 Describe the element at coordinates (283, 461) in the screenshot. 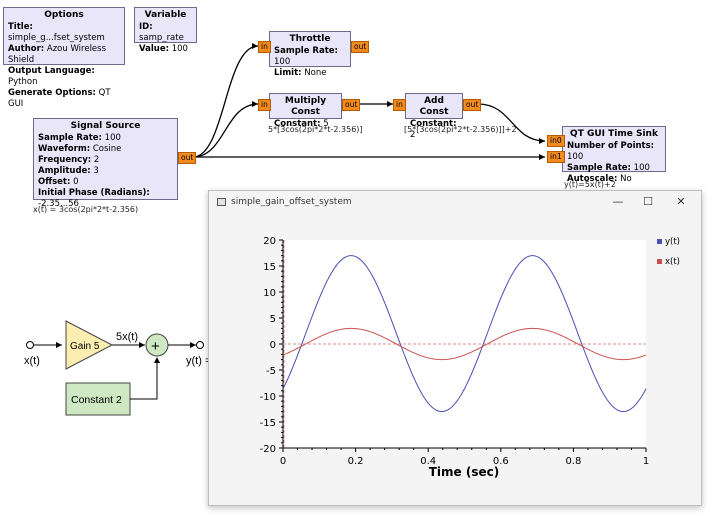

I see `x-tick-label: 0` at that location.